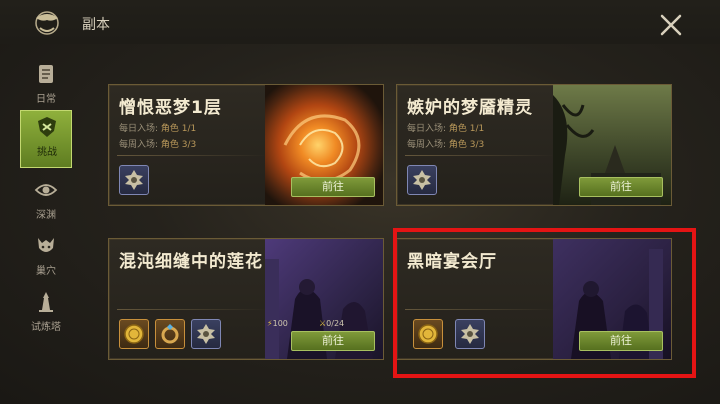 The image size is (720, 404). Describe the element at coordinates (46, 315) in the screenshot. I see `sidebar-item-trial-tower: 试炼塔` at that location.